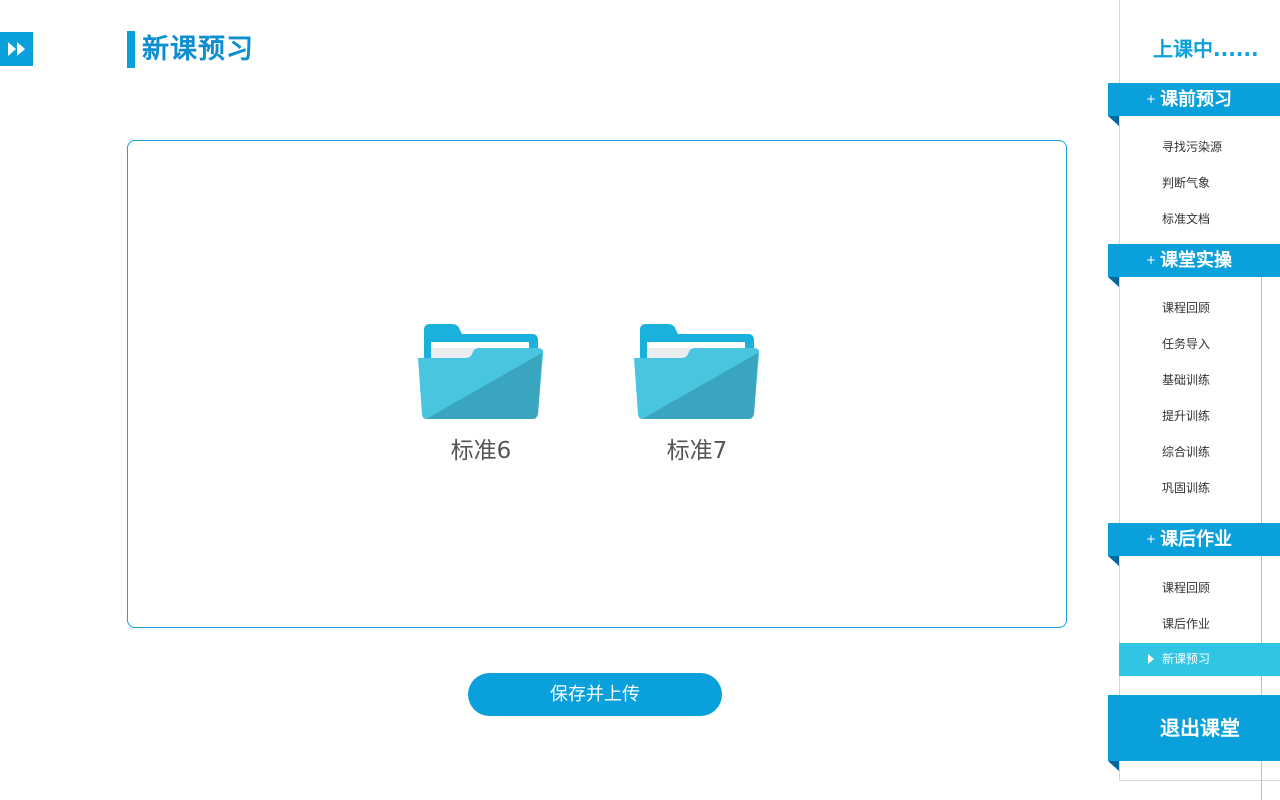 The width and height of the screenshot is (1280, 800). I want to click on sidebar-item-basic-training: 基础训练, so click(1186, 380).